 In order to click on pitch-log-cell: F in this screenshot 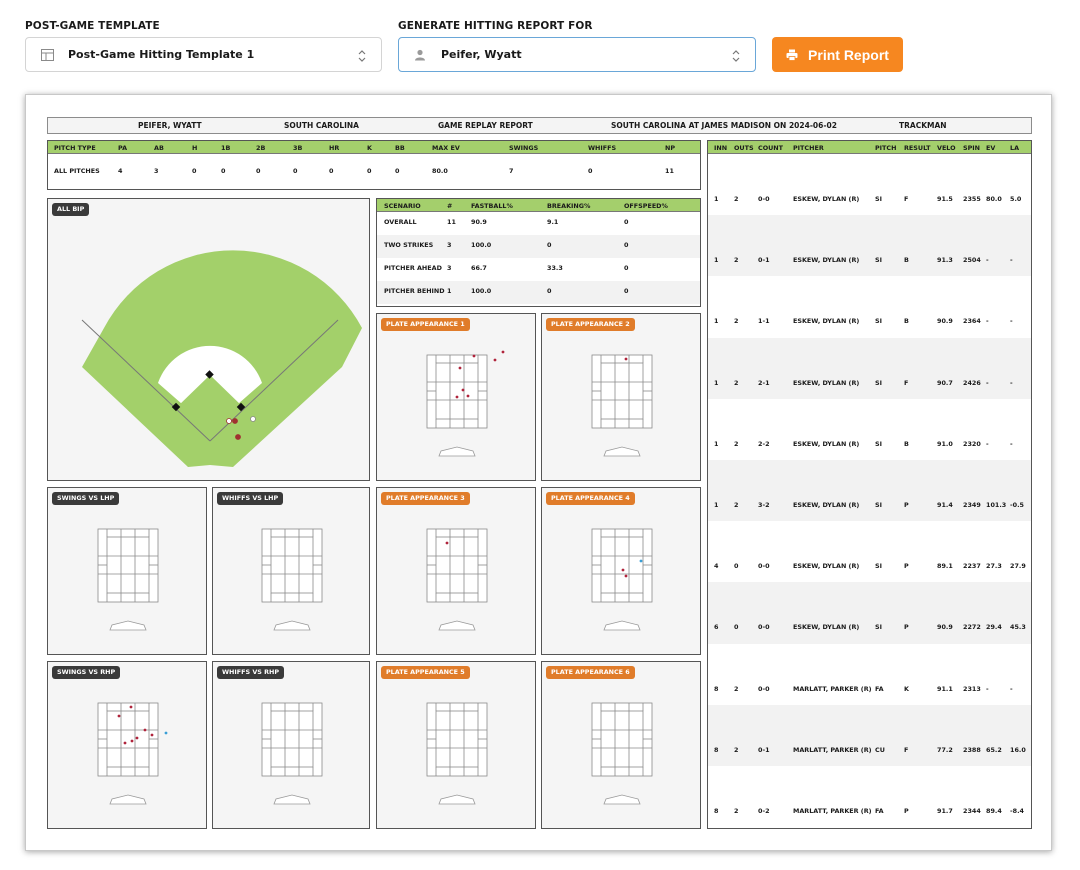, I will do `click(906, 199)`.